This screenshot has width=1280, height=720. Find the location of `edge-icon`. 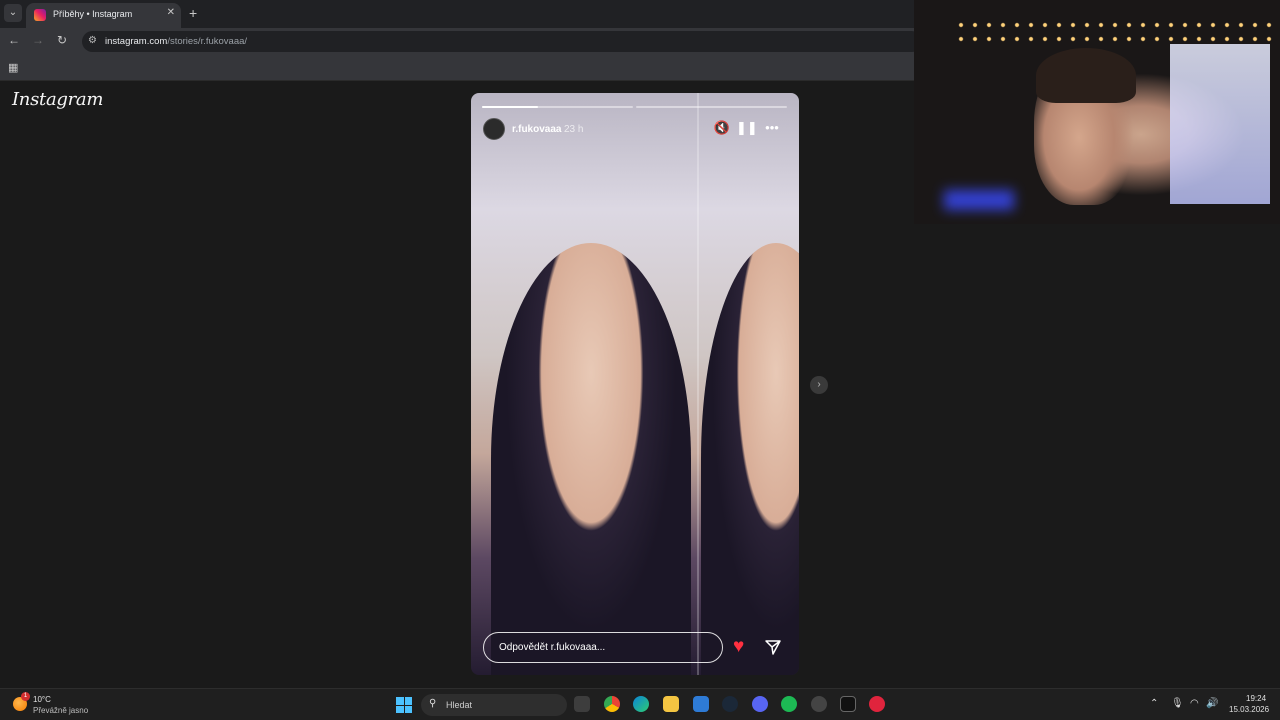

edge-icon is located at coordinates (641, 704).